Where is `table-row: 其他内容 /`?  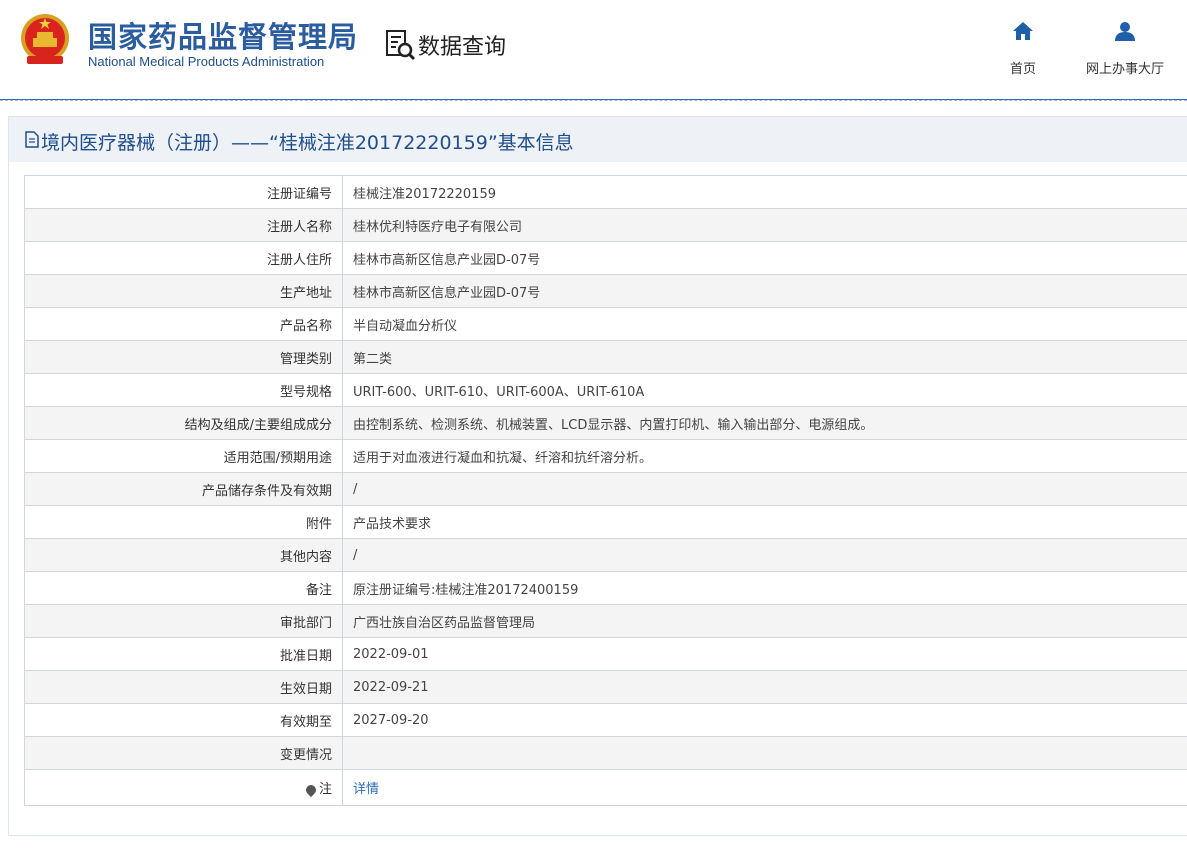
table-row: 其他内容 / is located at coordinates (605, 555).